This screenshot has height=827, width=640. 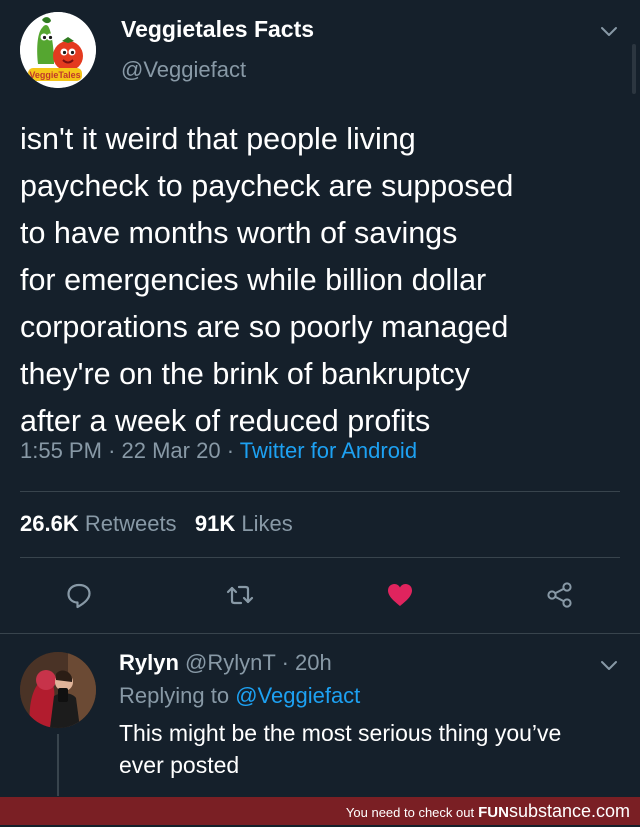 What do you see at coordinates (297, 695) in the screenshot?
I see `replying-to-mention: @Veggiefact` at bounding box center [297, 695].